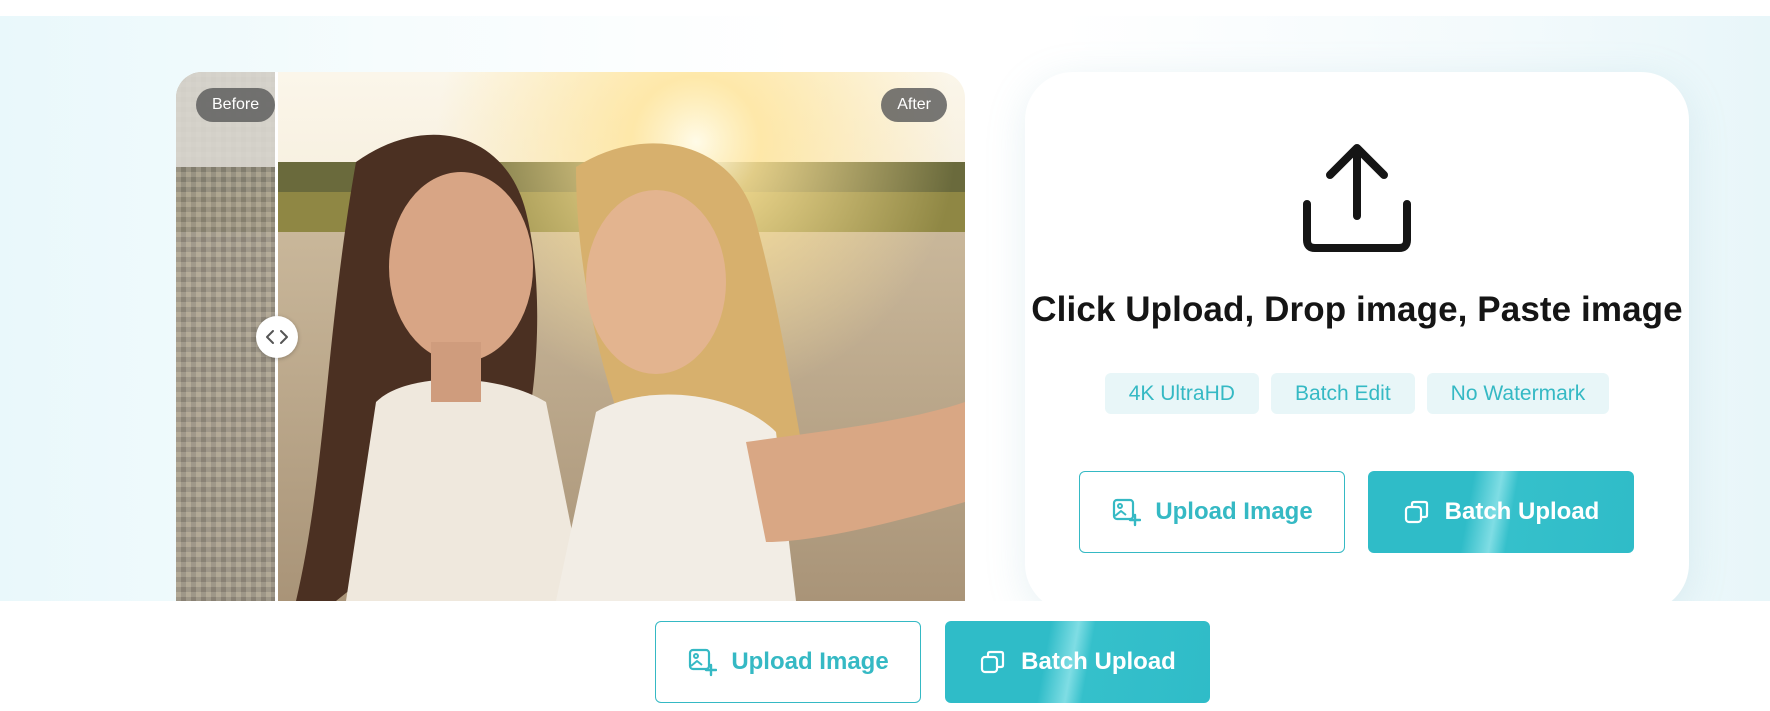 The width and height of the screenshot is (1770, 711). Describe the element at coordinates (914, 105) in the screenshot. I see `after-label: After` at that location.